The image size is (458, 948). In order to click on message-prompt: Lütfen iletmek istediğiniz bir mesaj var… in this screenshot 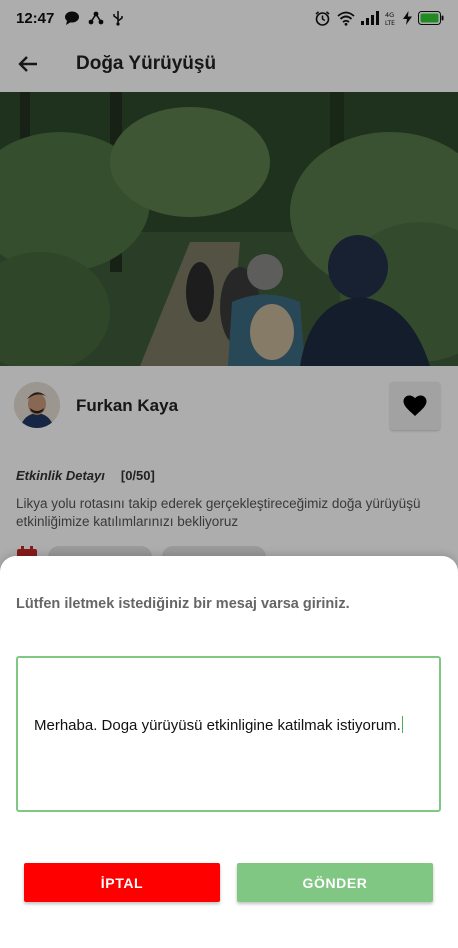, I will do `click(183, 604)`.